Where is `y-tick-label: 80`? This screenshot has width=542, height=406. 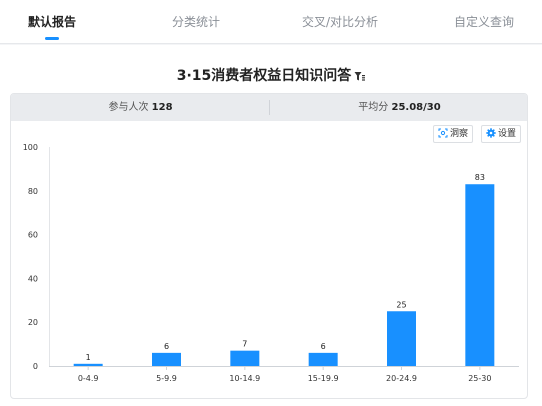 y-tick-label: 80 is located at coordinates (33, 191).